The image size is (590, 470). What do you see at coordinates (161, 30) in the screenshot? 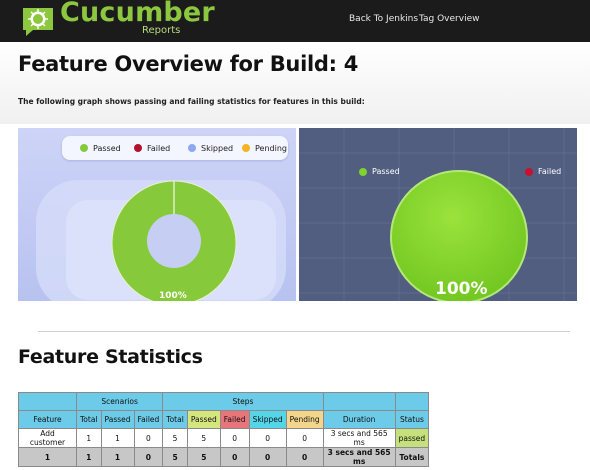
I see `logo-subtitle: Reports` at bounding box center [161, 30].